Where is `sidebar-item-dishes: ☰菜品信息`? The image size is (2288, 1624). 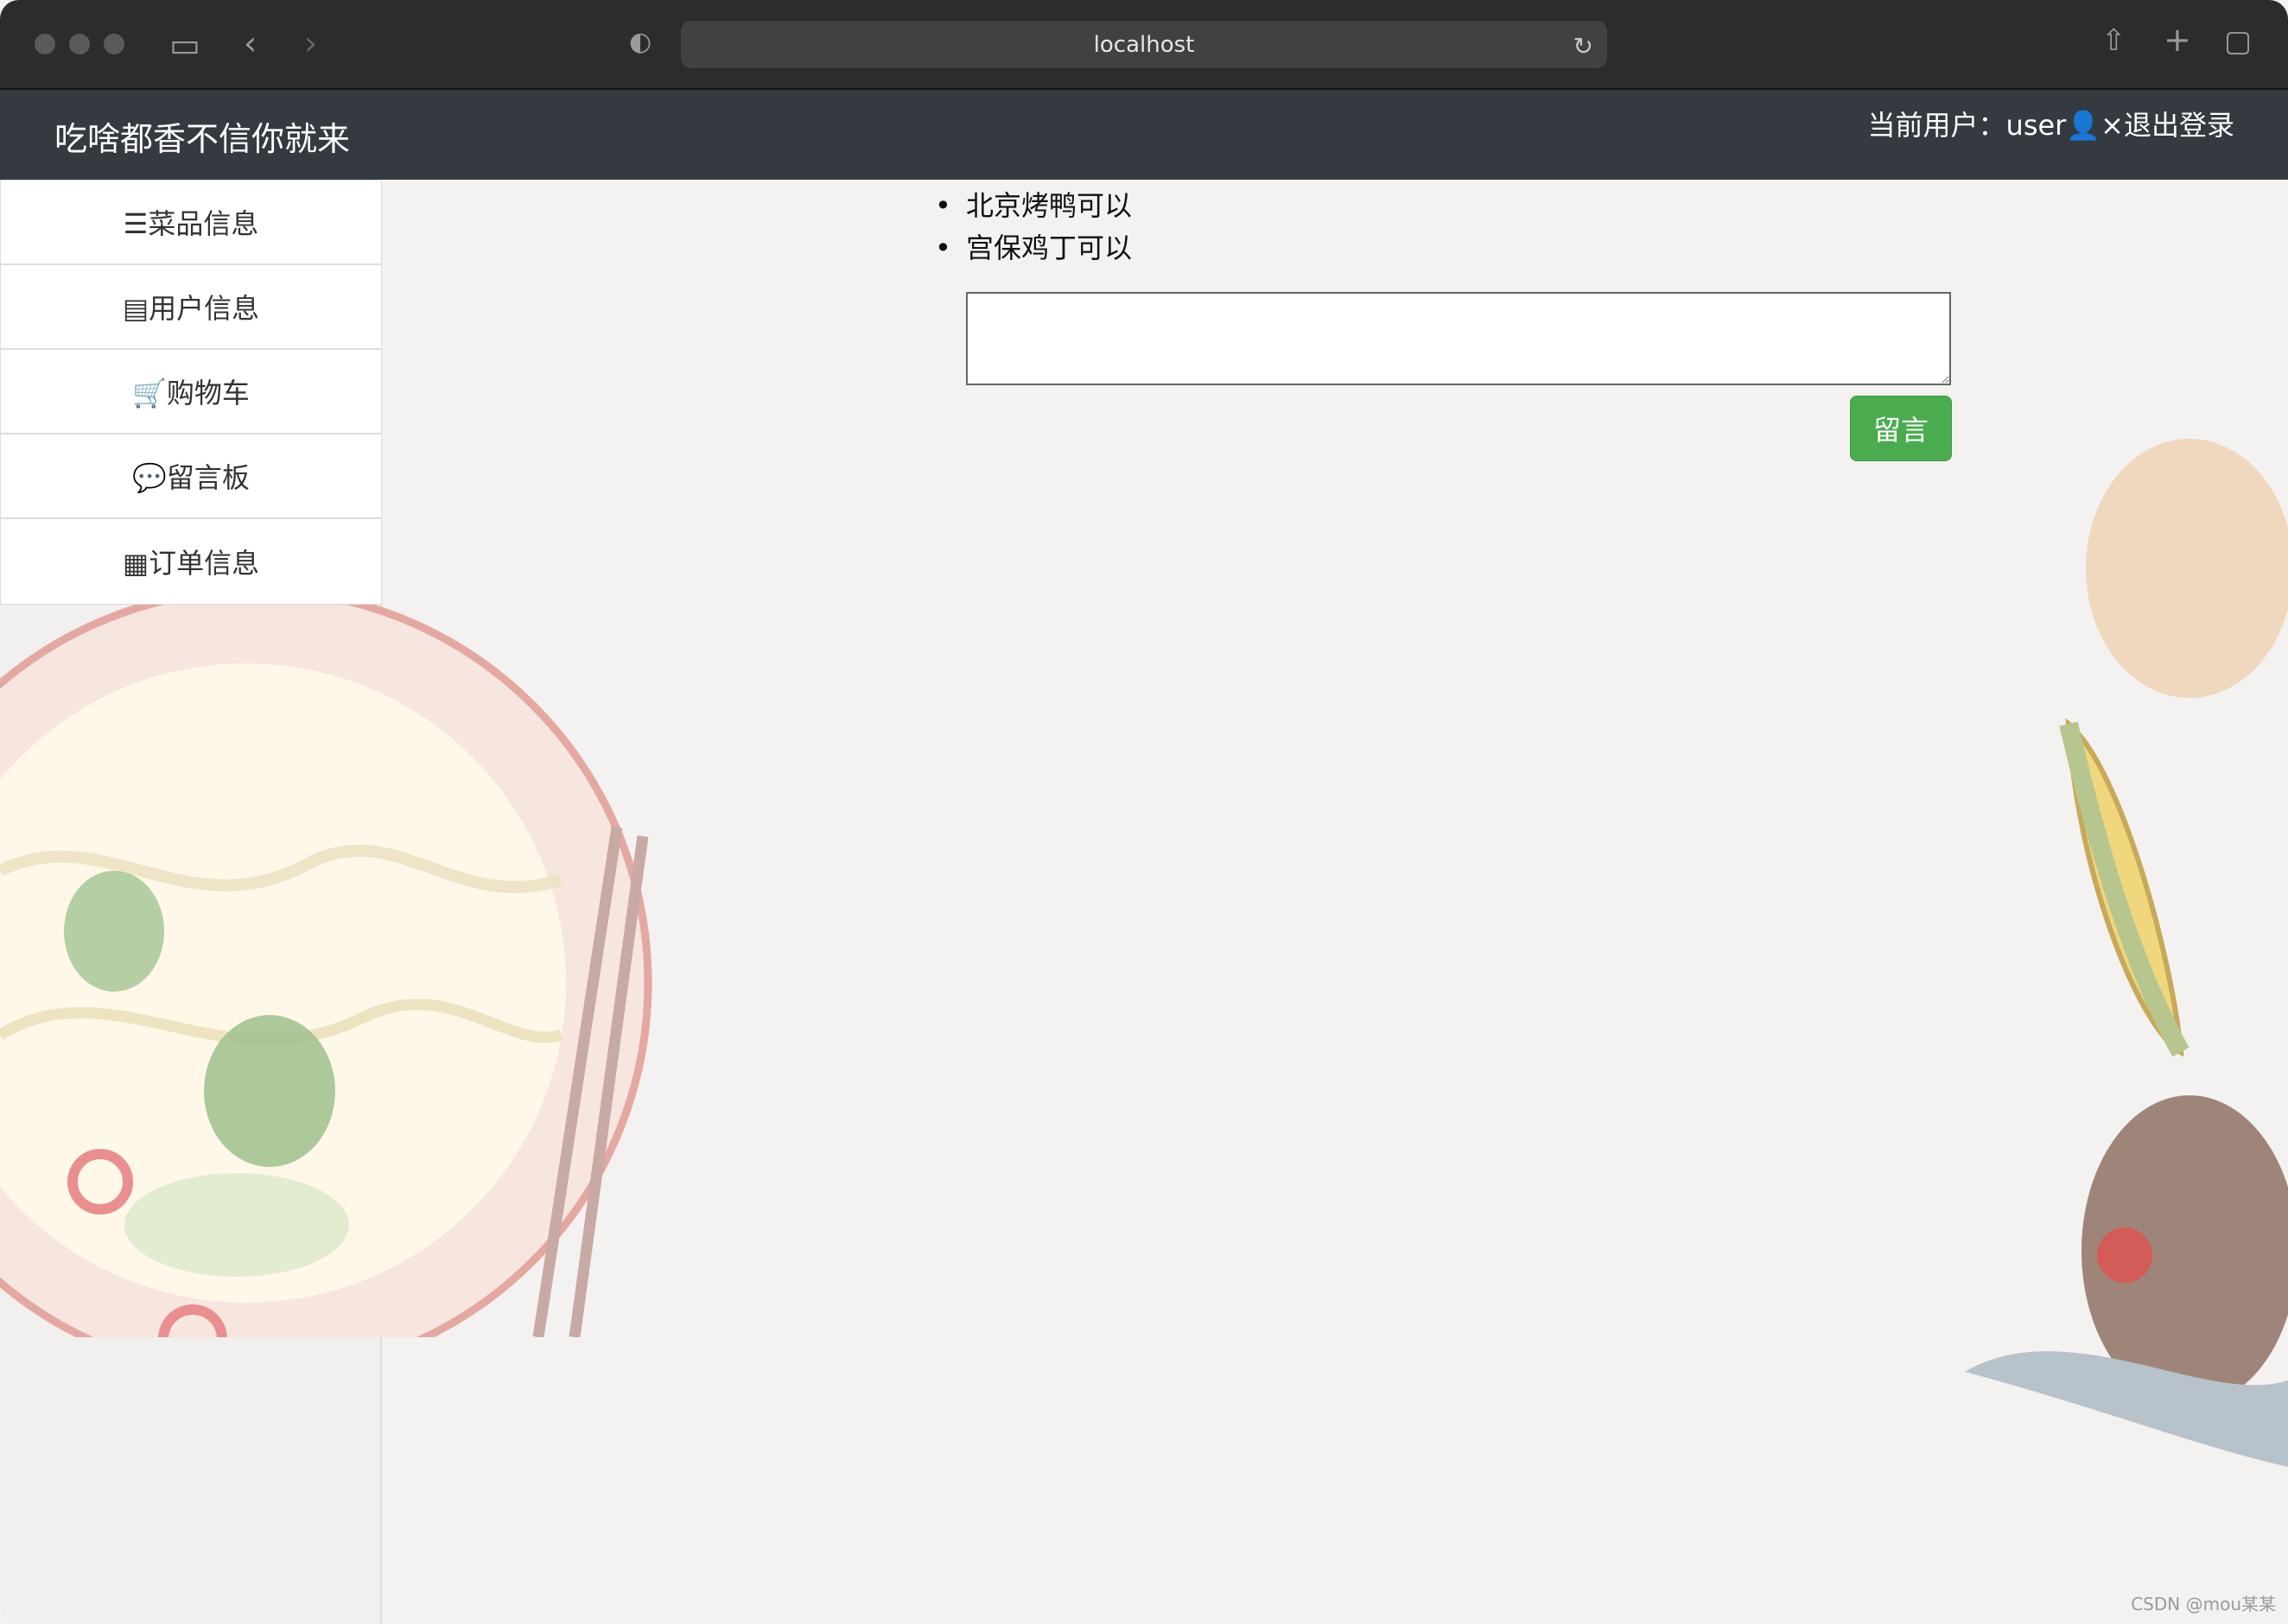
sidebar-item-dishes: ☰菜品信息 is located at coordinates (191, 223).